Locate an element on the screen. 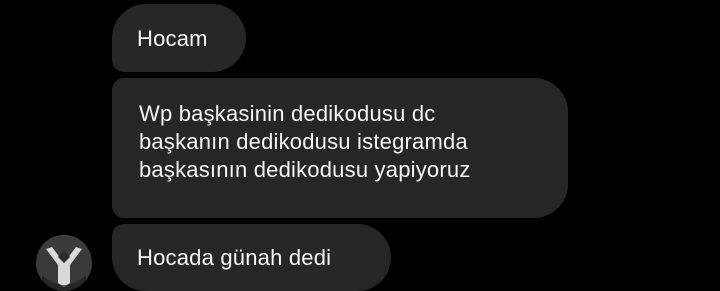 The image size is (720, 291). avatar-image is located at coordinates (64, 263).